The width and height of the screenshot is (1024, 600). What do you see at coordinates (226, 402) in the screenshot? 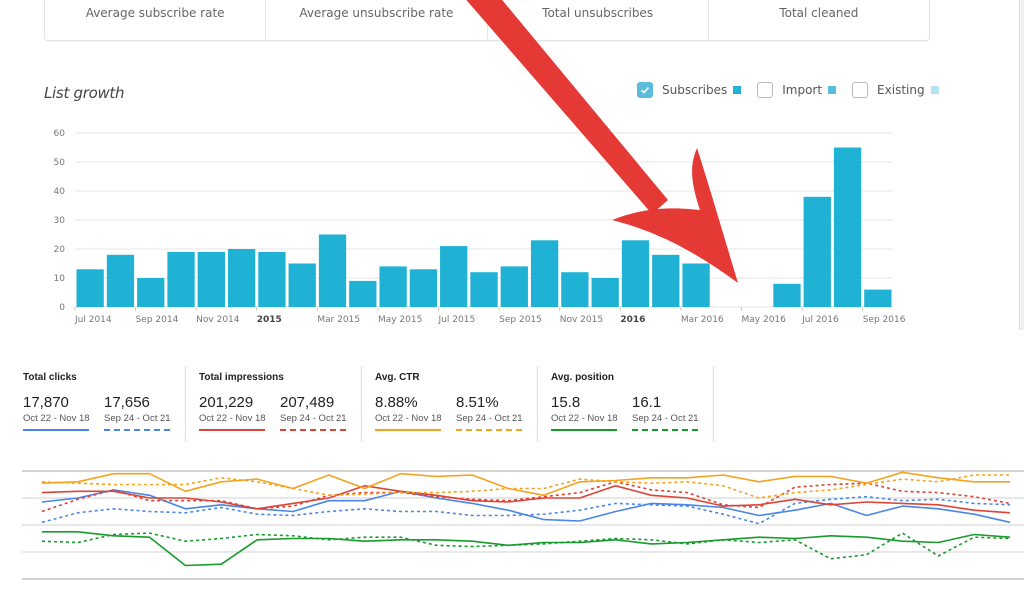
I see `metric-value: 201,229` at bounding box center [226, 402].